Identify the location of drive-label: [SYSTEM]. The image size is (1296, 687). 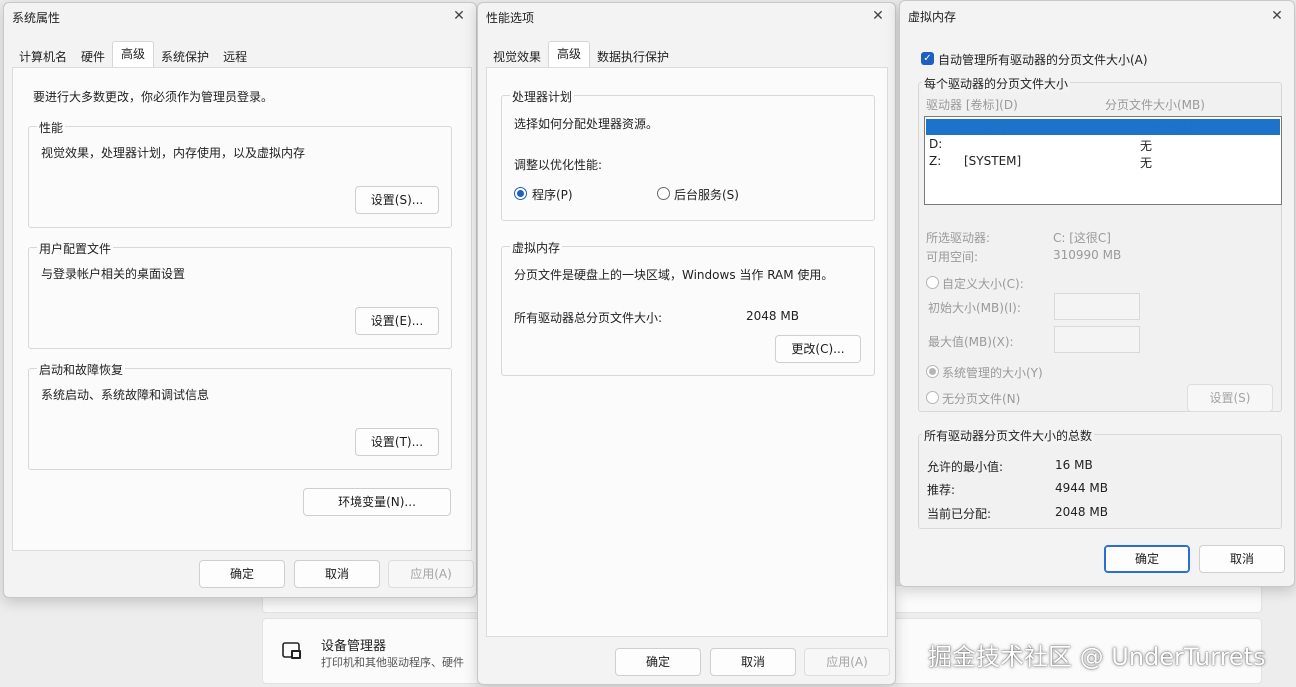
(993, 161).